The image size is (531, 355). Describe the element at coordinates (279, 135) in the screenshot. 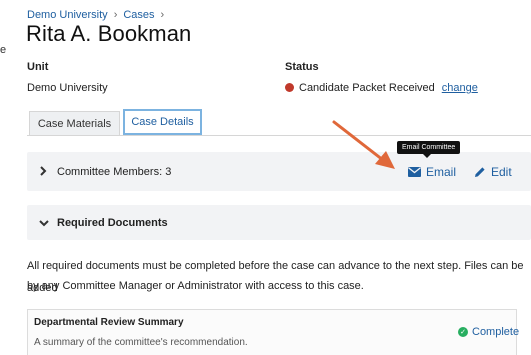

I see `tabs-divider` at that location.